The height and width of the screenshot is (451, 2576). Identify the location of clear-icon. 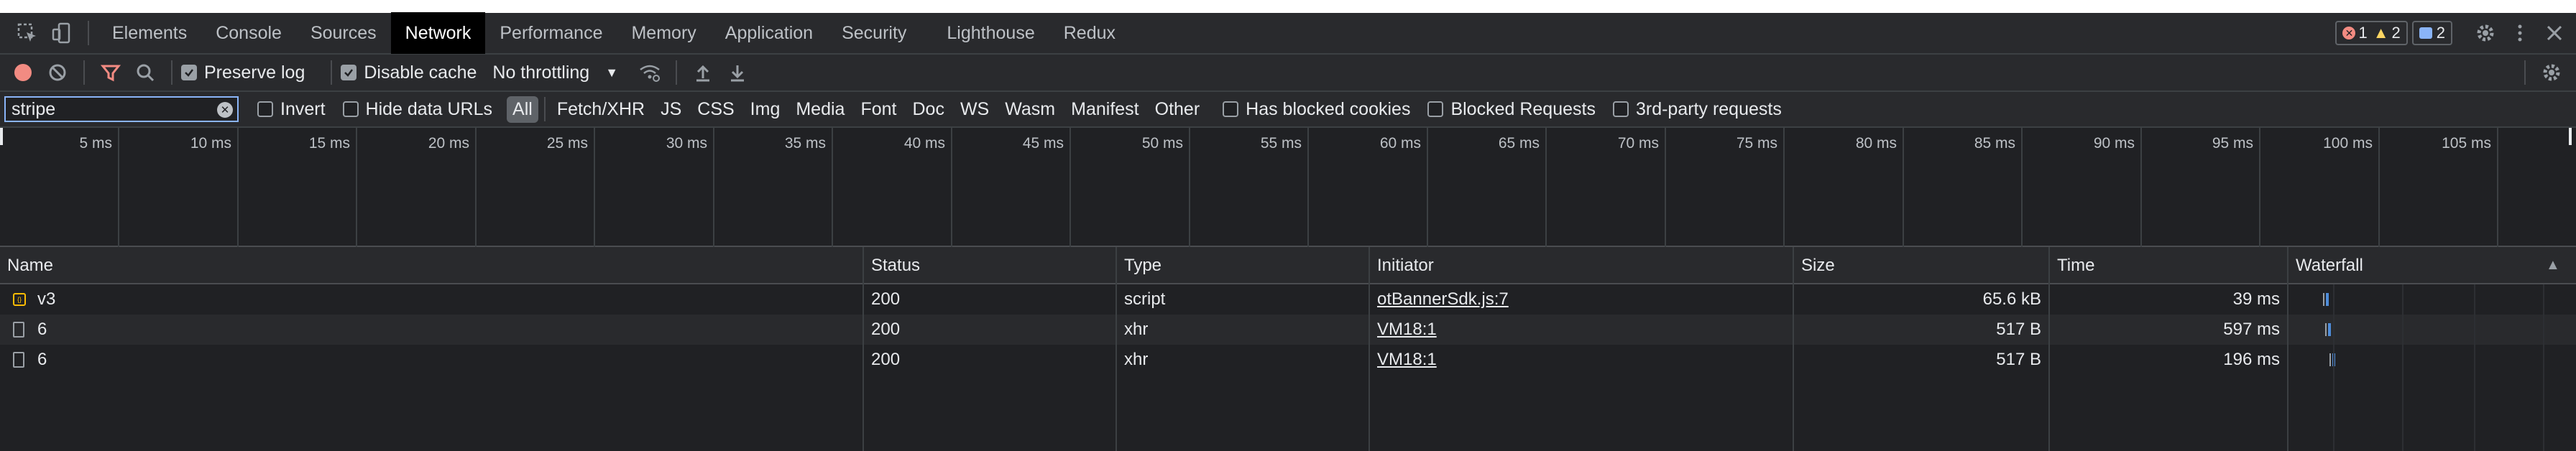
(57, 73).